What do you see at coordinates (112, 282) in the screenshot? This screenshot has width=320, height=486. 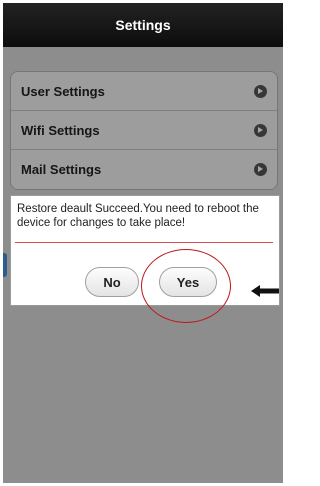 I see `no-button: No` at bounding box center [112, 282].